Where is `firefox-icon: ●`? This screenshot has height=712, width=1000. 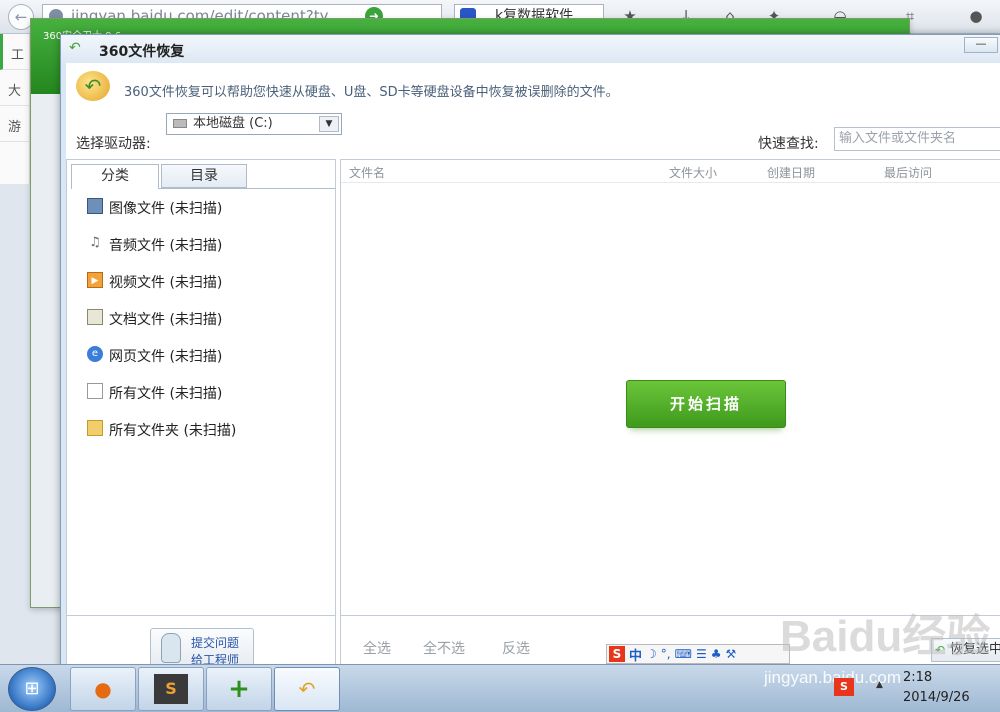 firefox-icon: ● is located at coordinates (103, 689).